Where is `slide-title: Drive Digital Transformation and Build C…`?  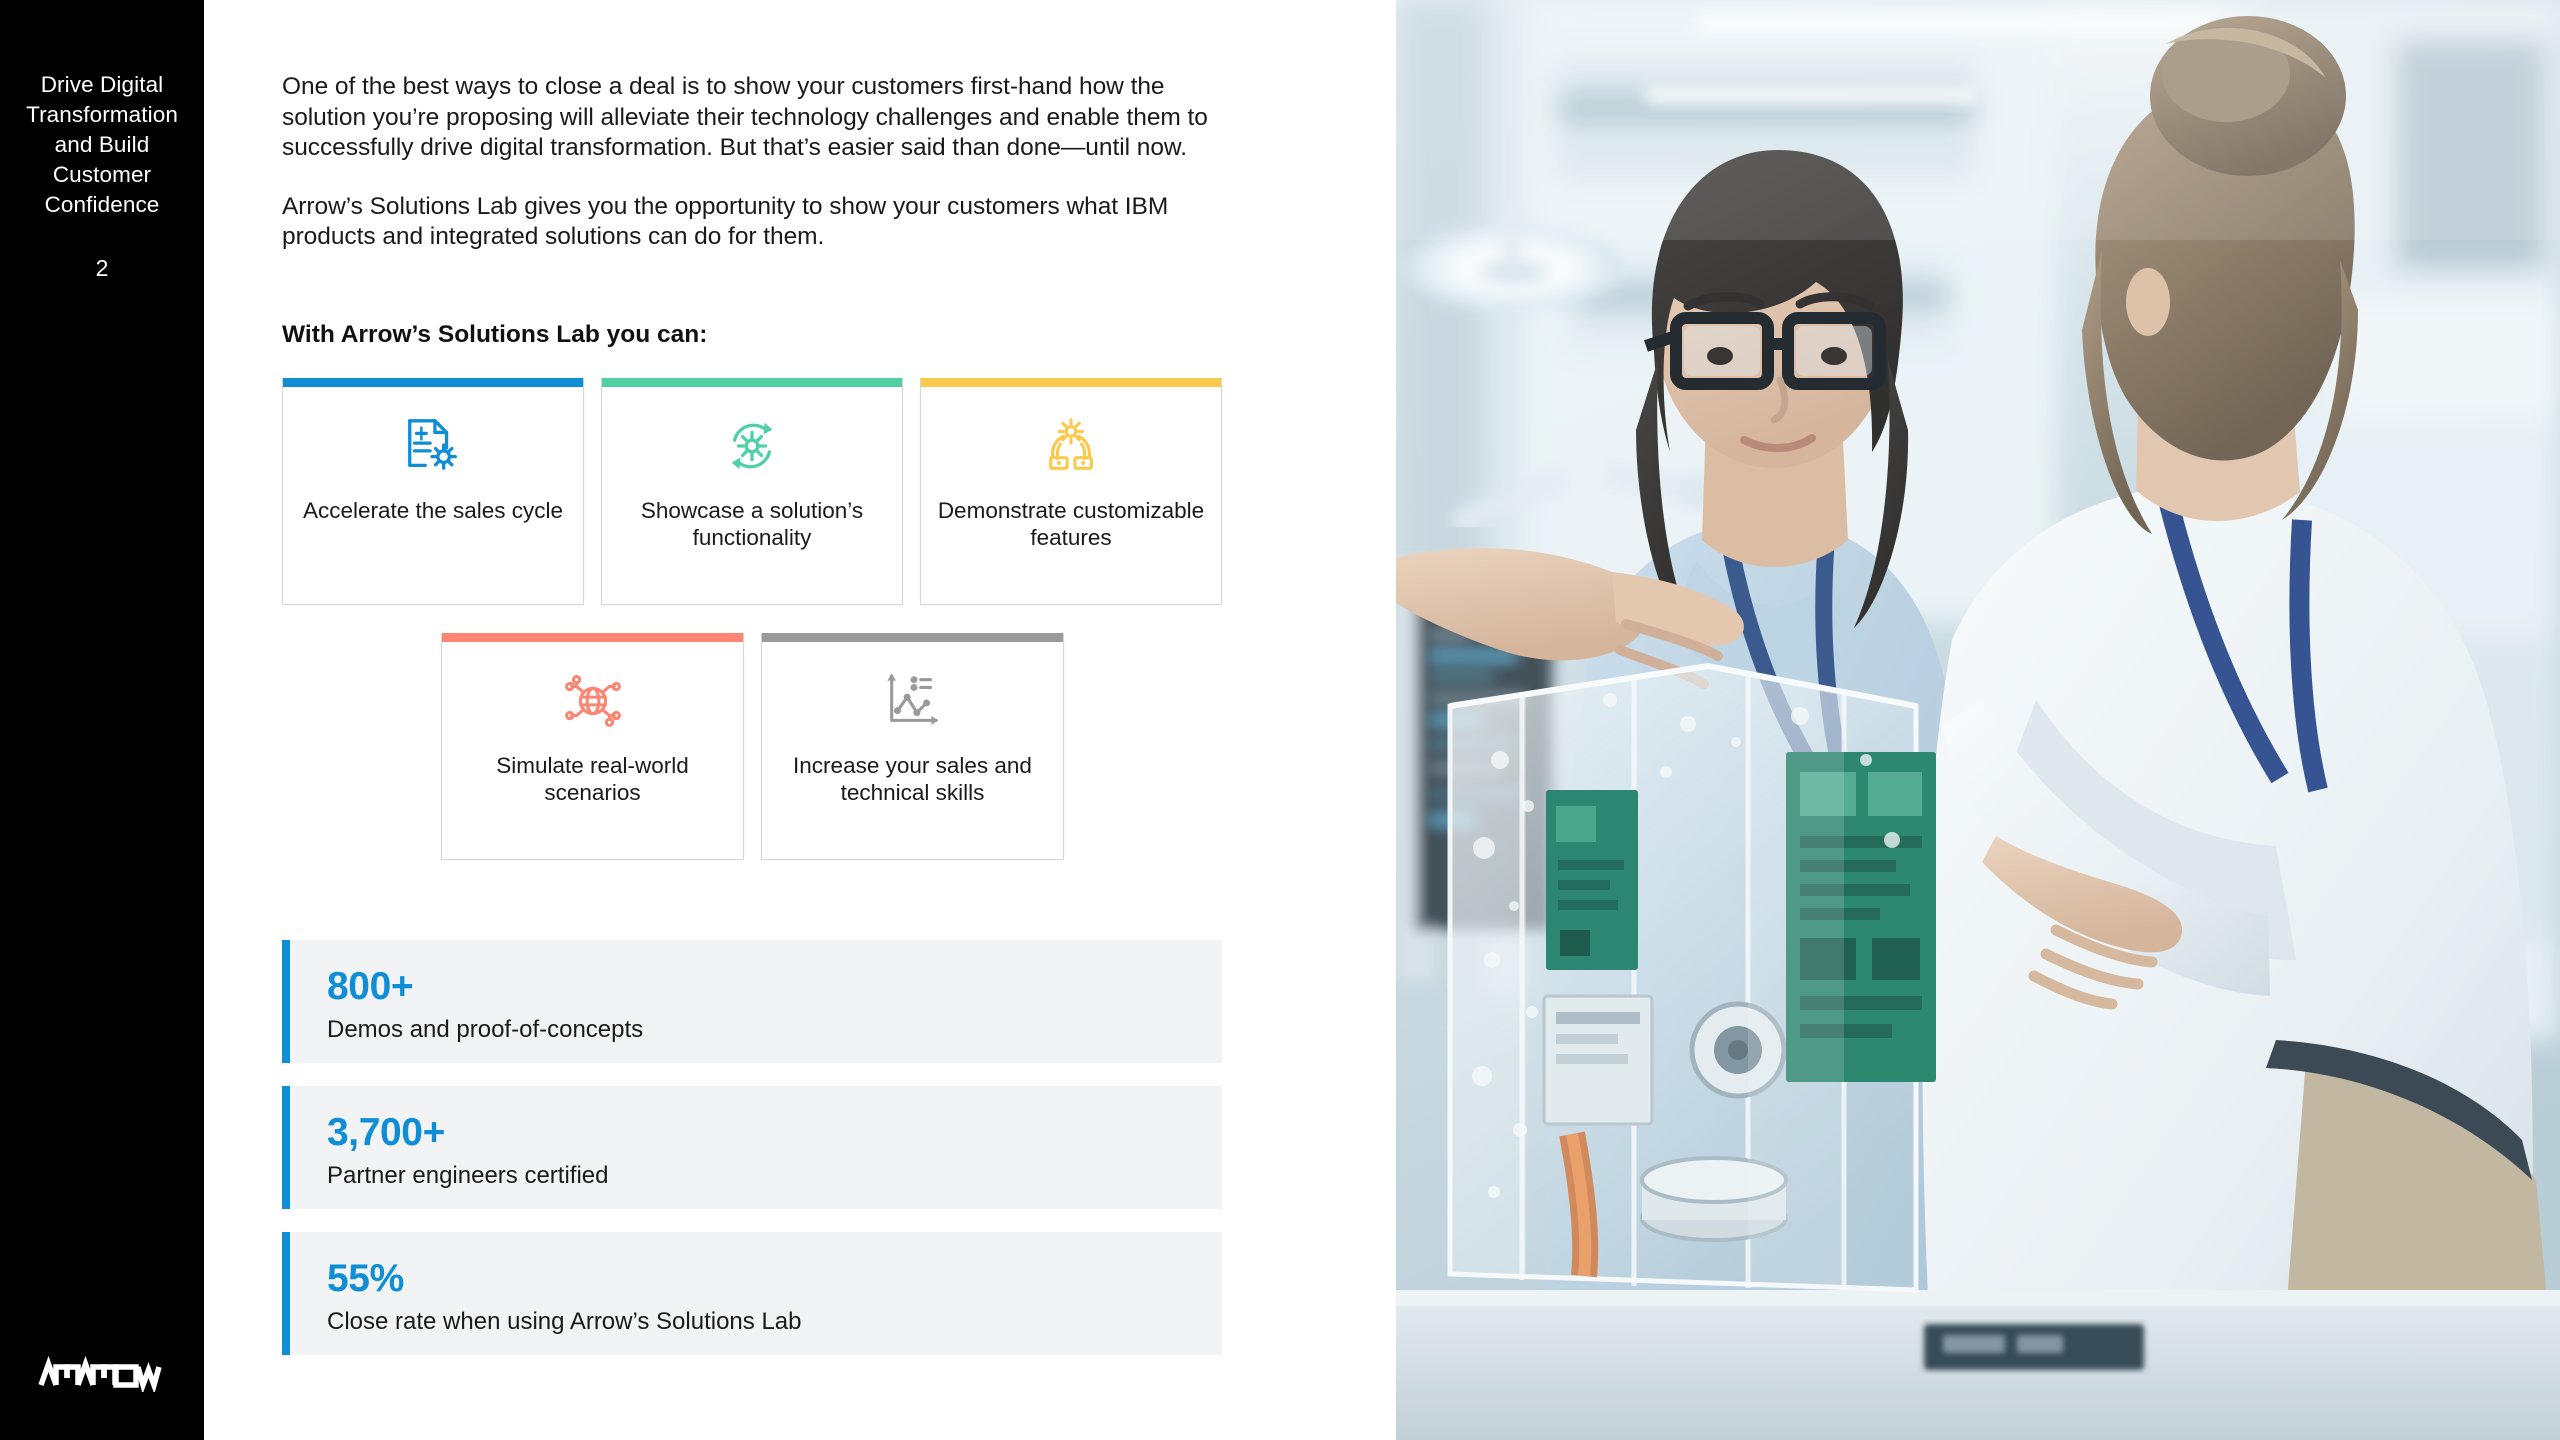 slide-title: Drive Digital Transformation and Build C… is located at coordinates (102, 144).